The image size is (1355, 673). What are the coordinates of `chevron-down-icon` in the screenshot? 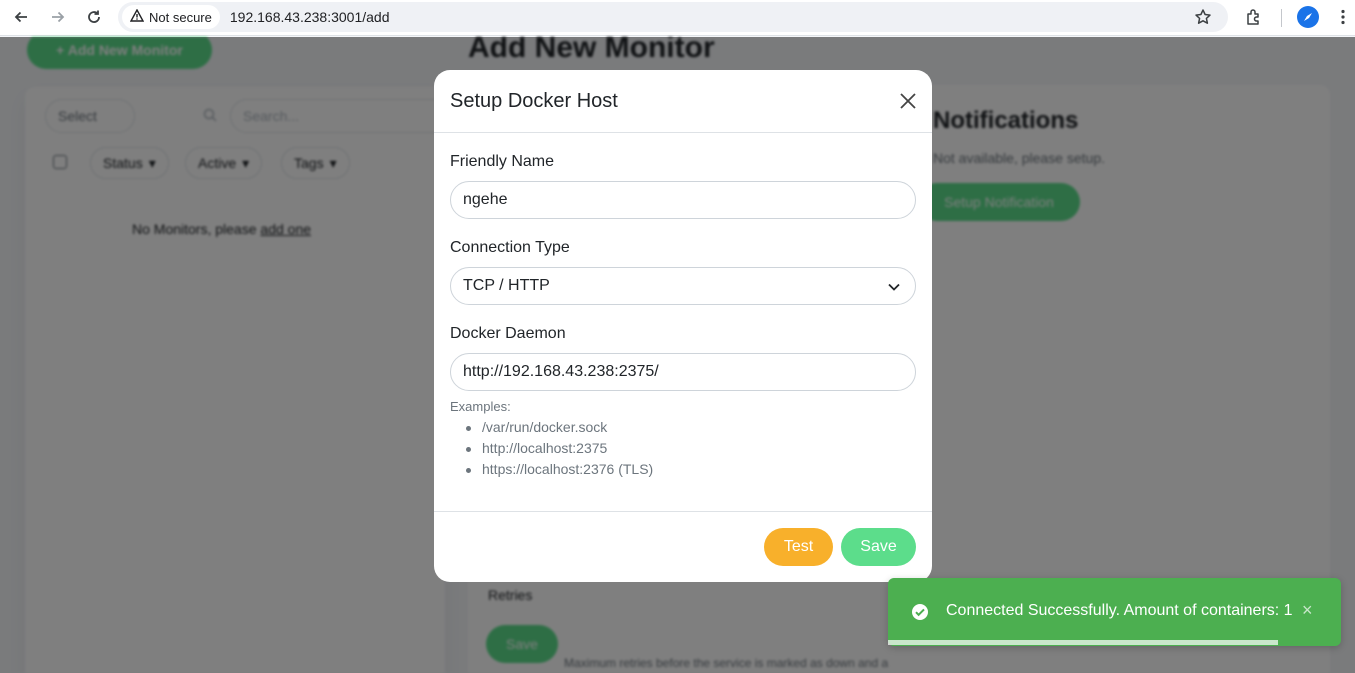 It's located at (894, 287).